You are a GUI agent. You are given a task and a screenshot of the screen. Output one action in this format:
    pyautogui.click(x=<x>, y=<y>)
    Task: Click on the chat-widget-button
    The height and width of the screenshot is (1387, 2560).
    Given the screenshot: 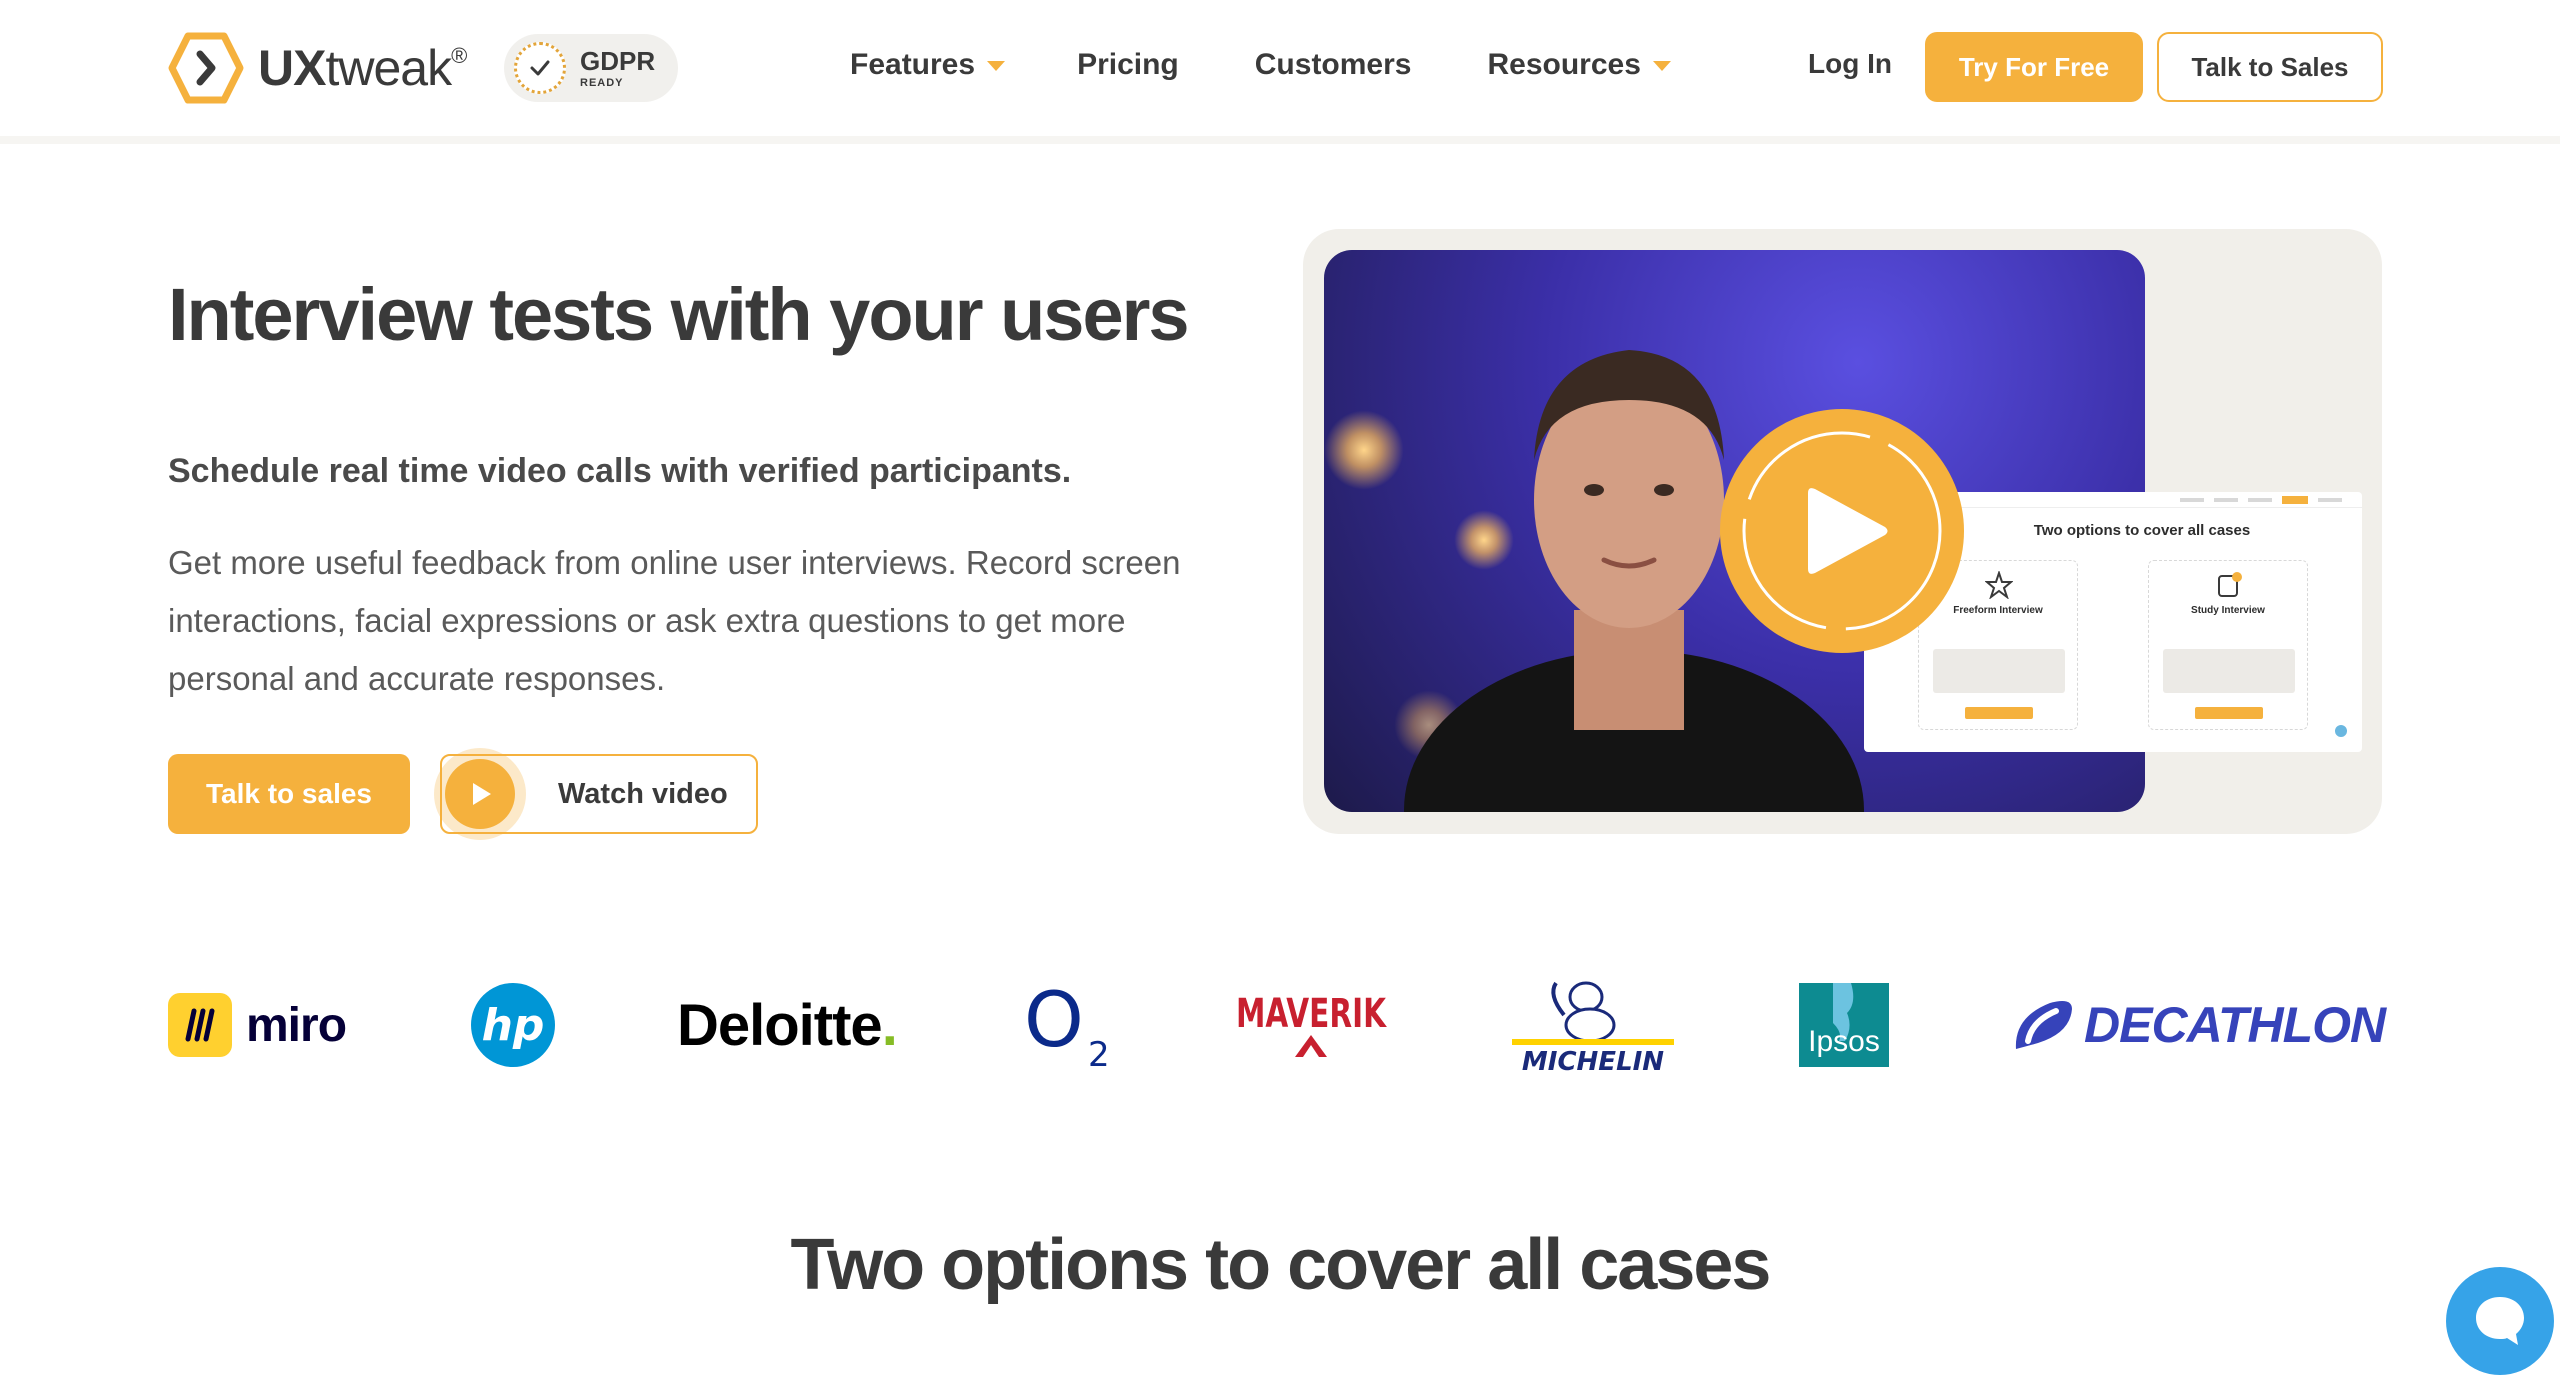 What is the action you would take?
    pyautogui.click(x=2500, y=1321)
    